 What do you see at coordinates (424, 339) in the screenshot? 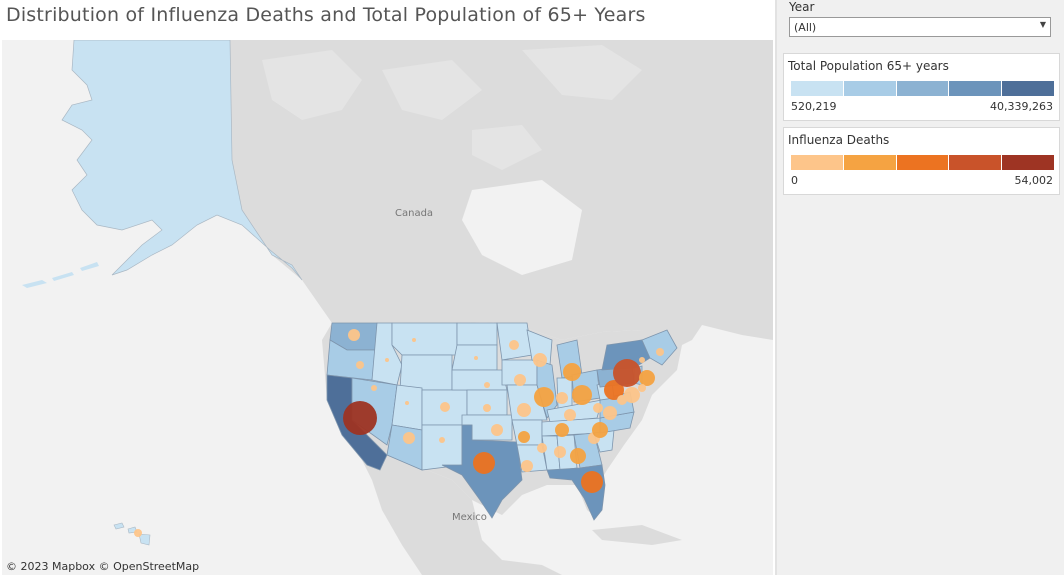
I see `state-montana` at bounding box center [424, 339].